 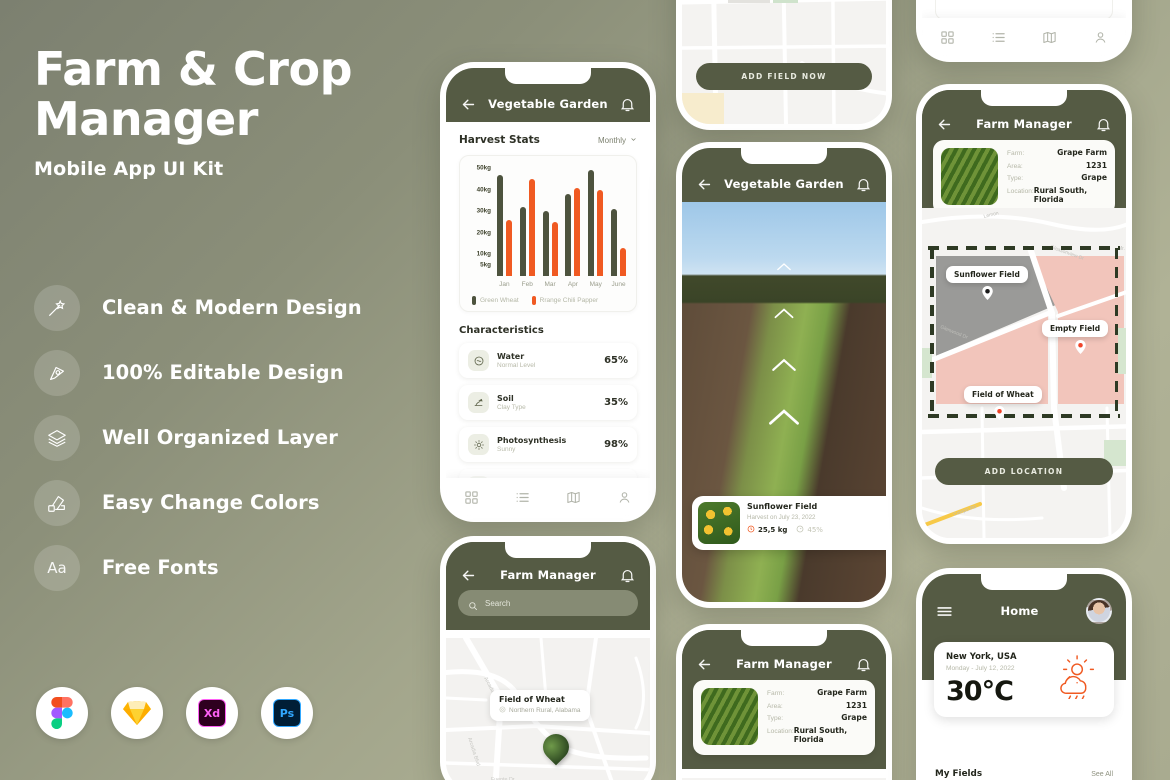 What do you see at coordinates (532, 699) in the screenshot?
I see `map-chip-title: Field of Wheat` at bounding box center [532, 699].